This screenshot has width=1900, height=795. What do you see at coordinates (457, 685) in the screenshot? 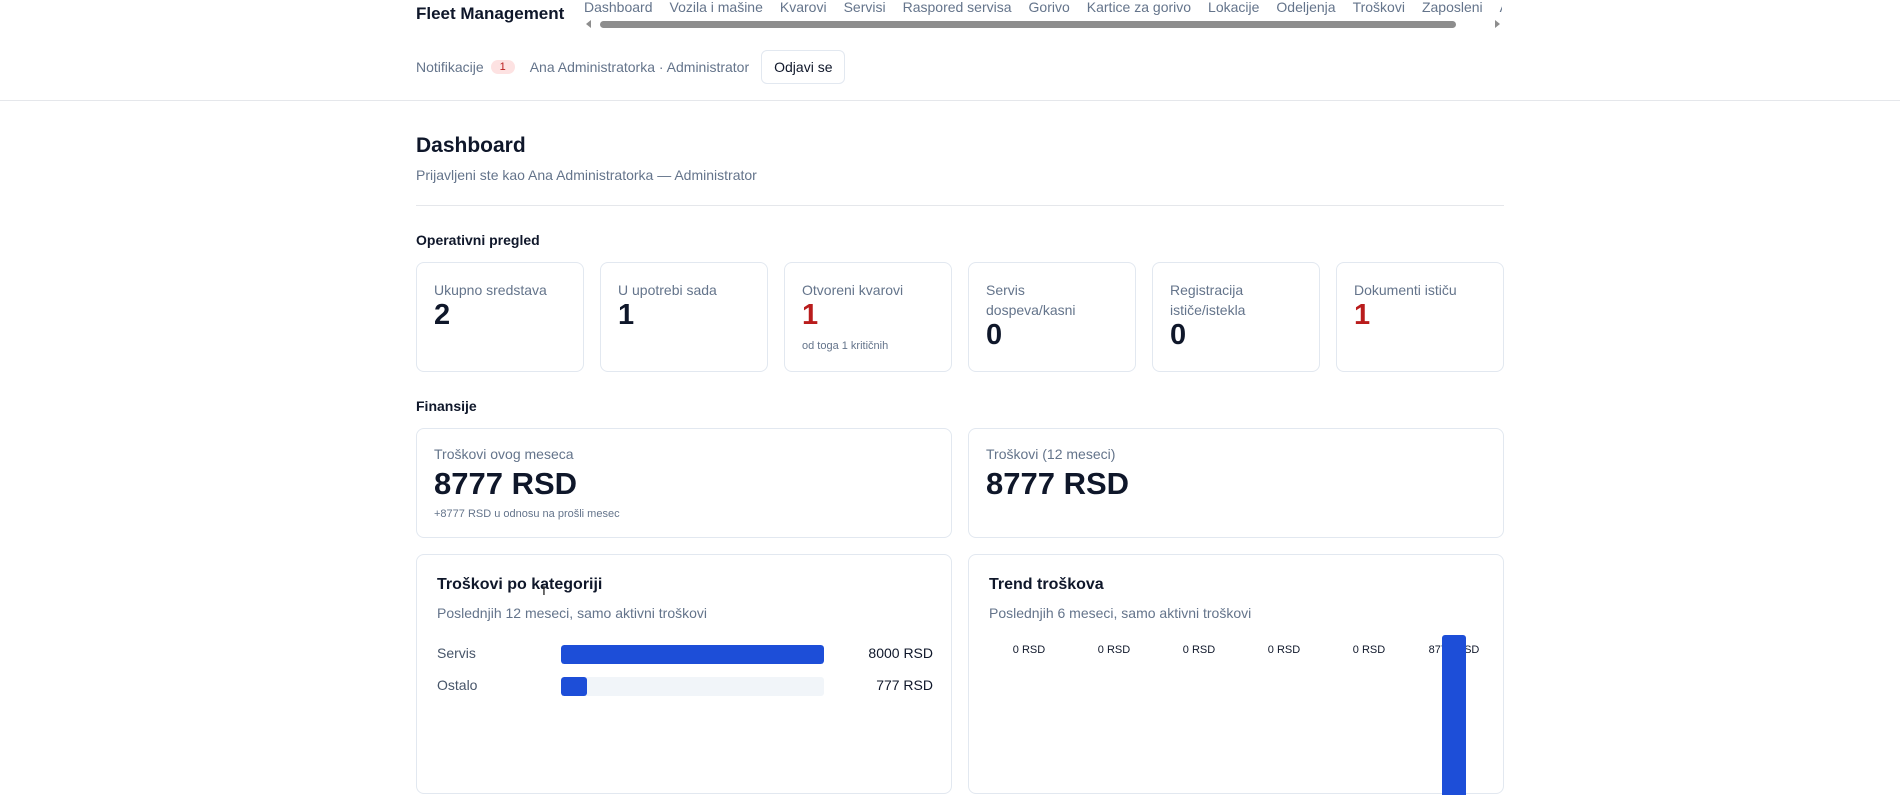
I see `category-name: Ostalo` at bounding box center [457, 685].